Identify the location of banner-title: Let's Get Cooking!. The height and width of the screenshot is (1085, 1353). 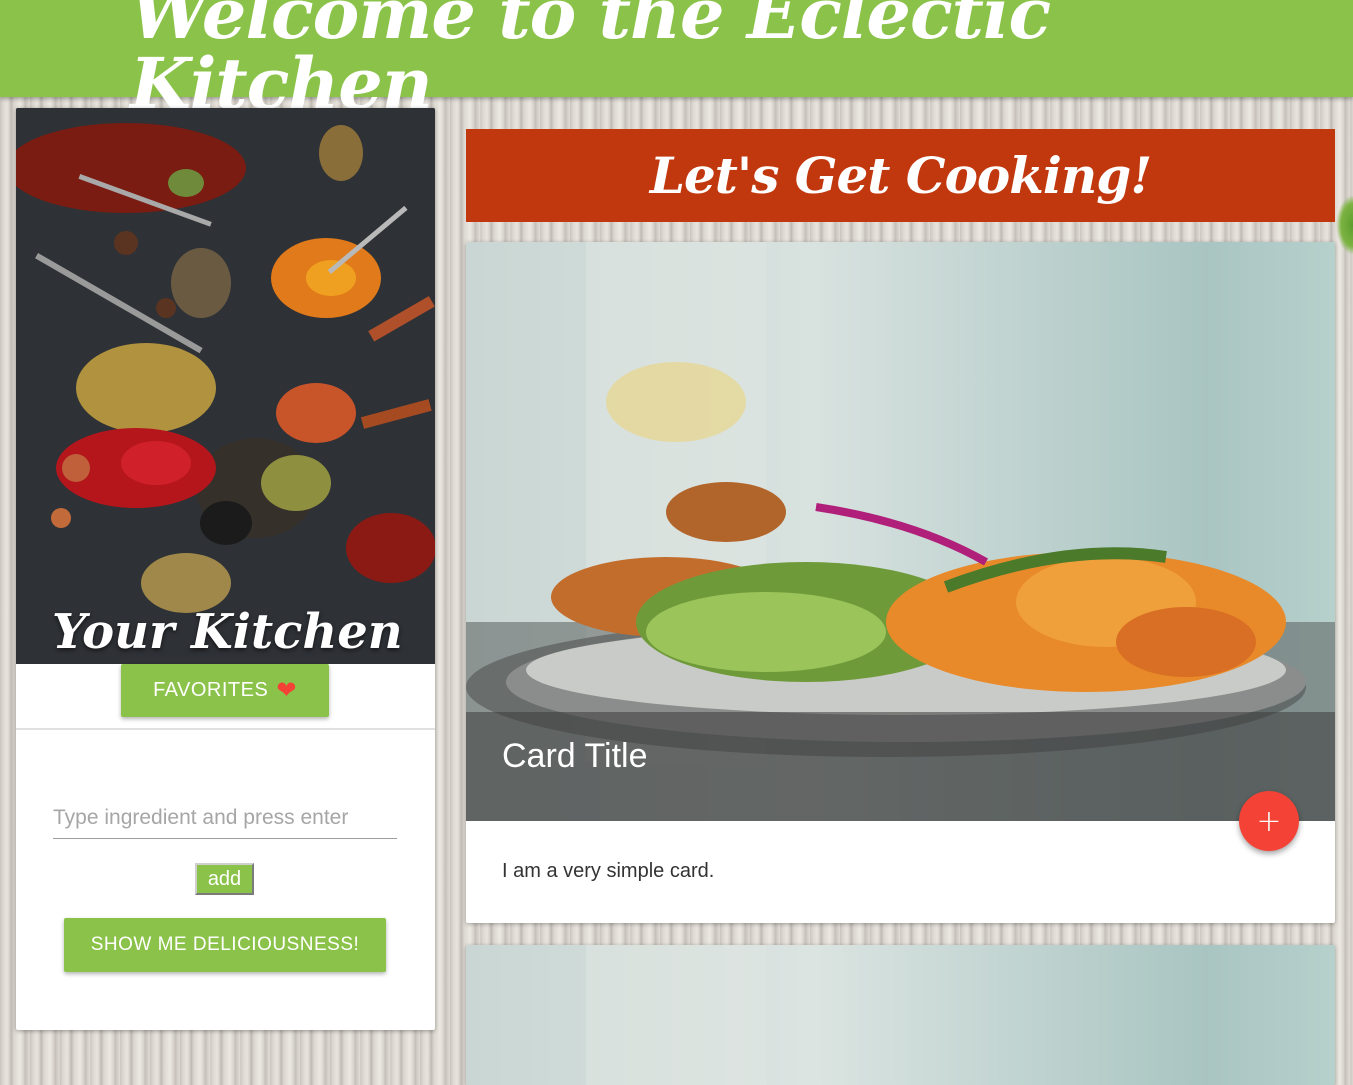
(900, 175).